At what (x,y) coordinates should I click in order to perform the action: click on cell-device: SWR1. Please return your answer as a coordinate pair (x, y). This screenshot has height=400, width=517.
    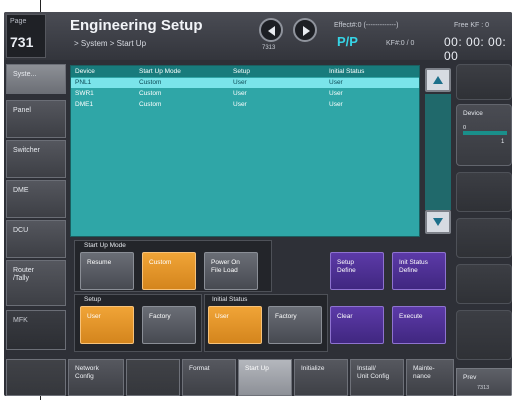
    Looking at the image, I should click on (84, 93).